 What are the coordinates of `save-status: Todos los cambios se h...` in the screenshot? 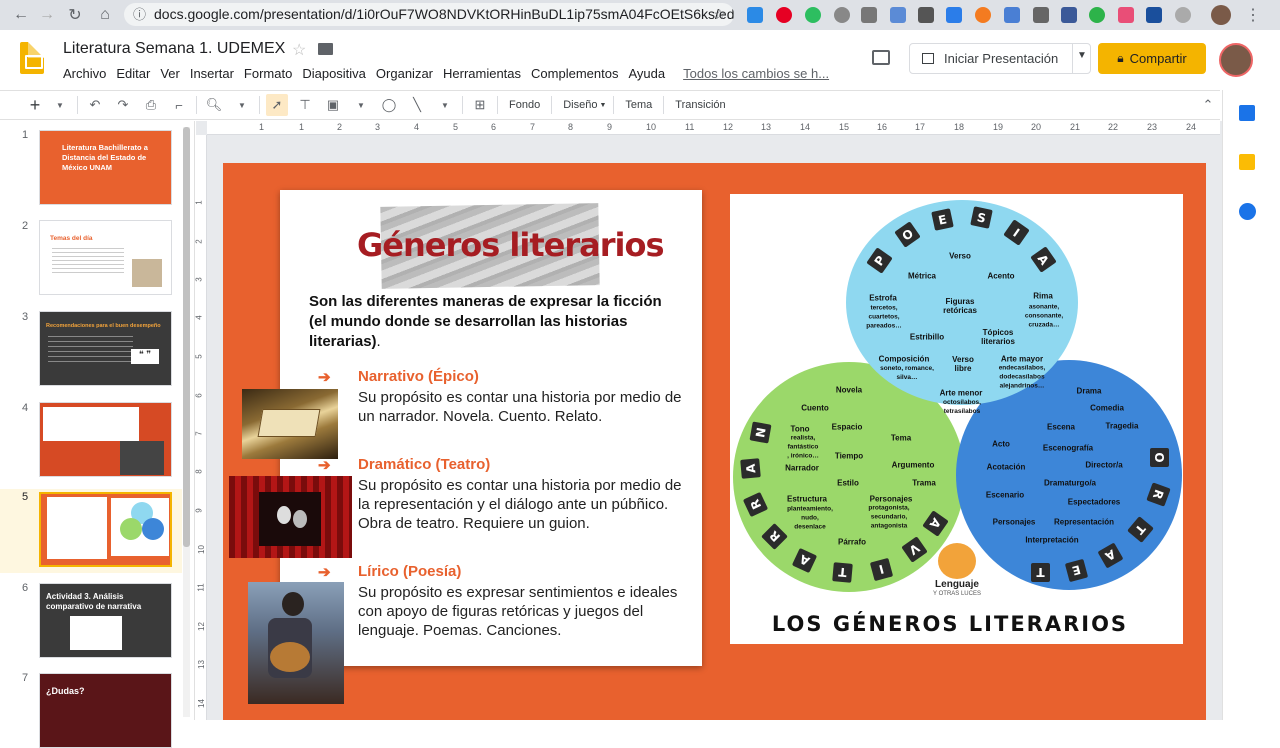 It's located at (756, 73).